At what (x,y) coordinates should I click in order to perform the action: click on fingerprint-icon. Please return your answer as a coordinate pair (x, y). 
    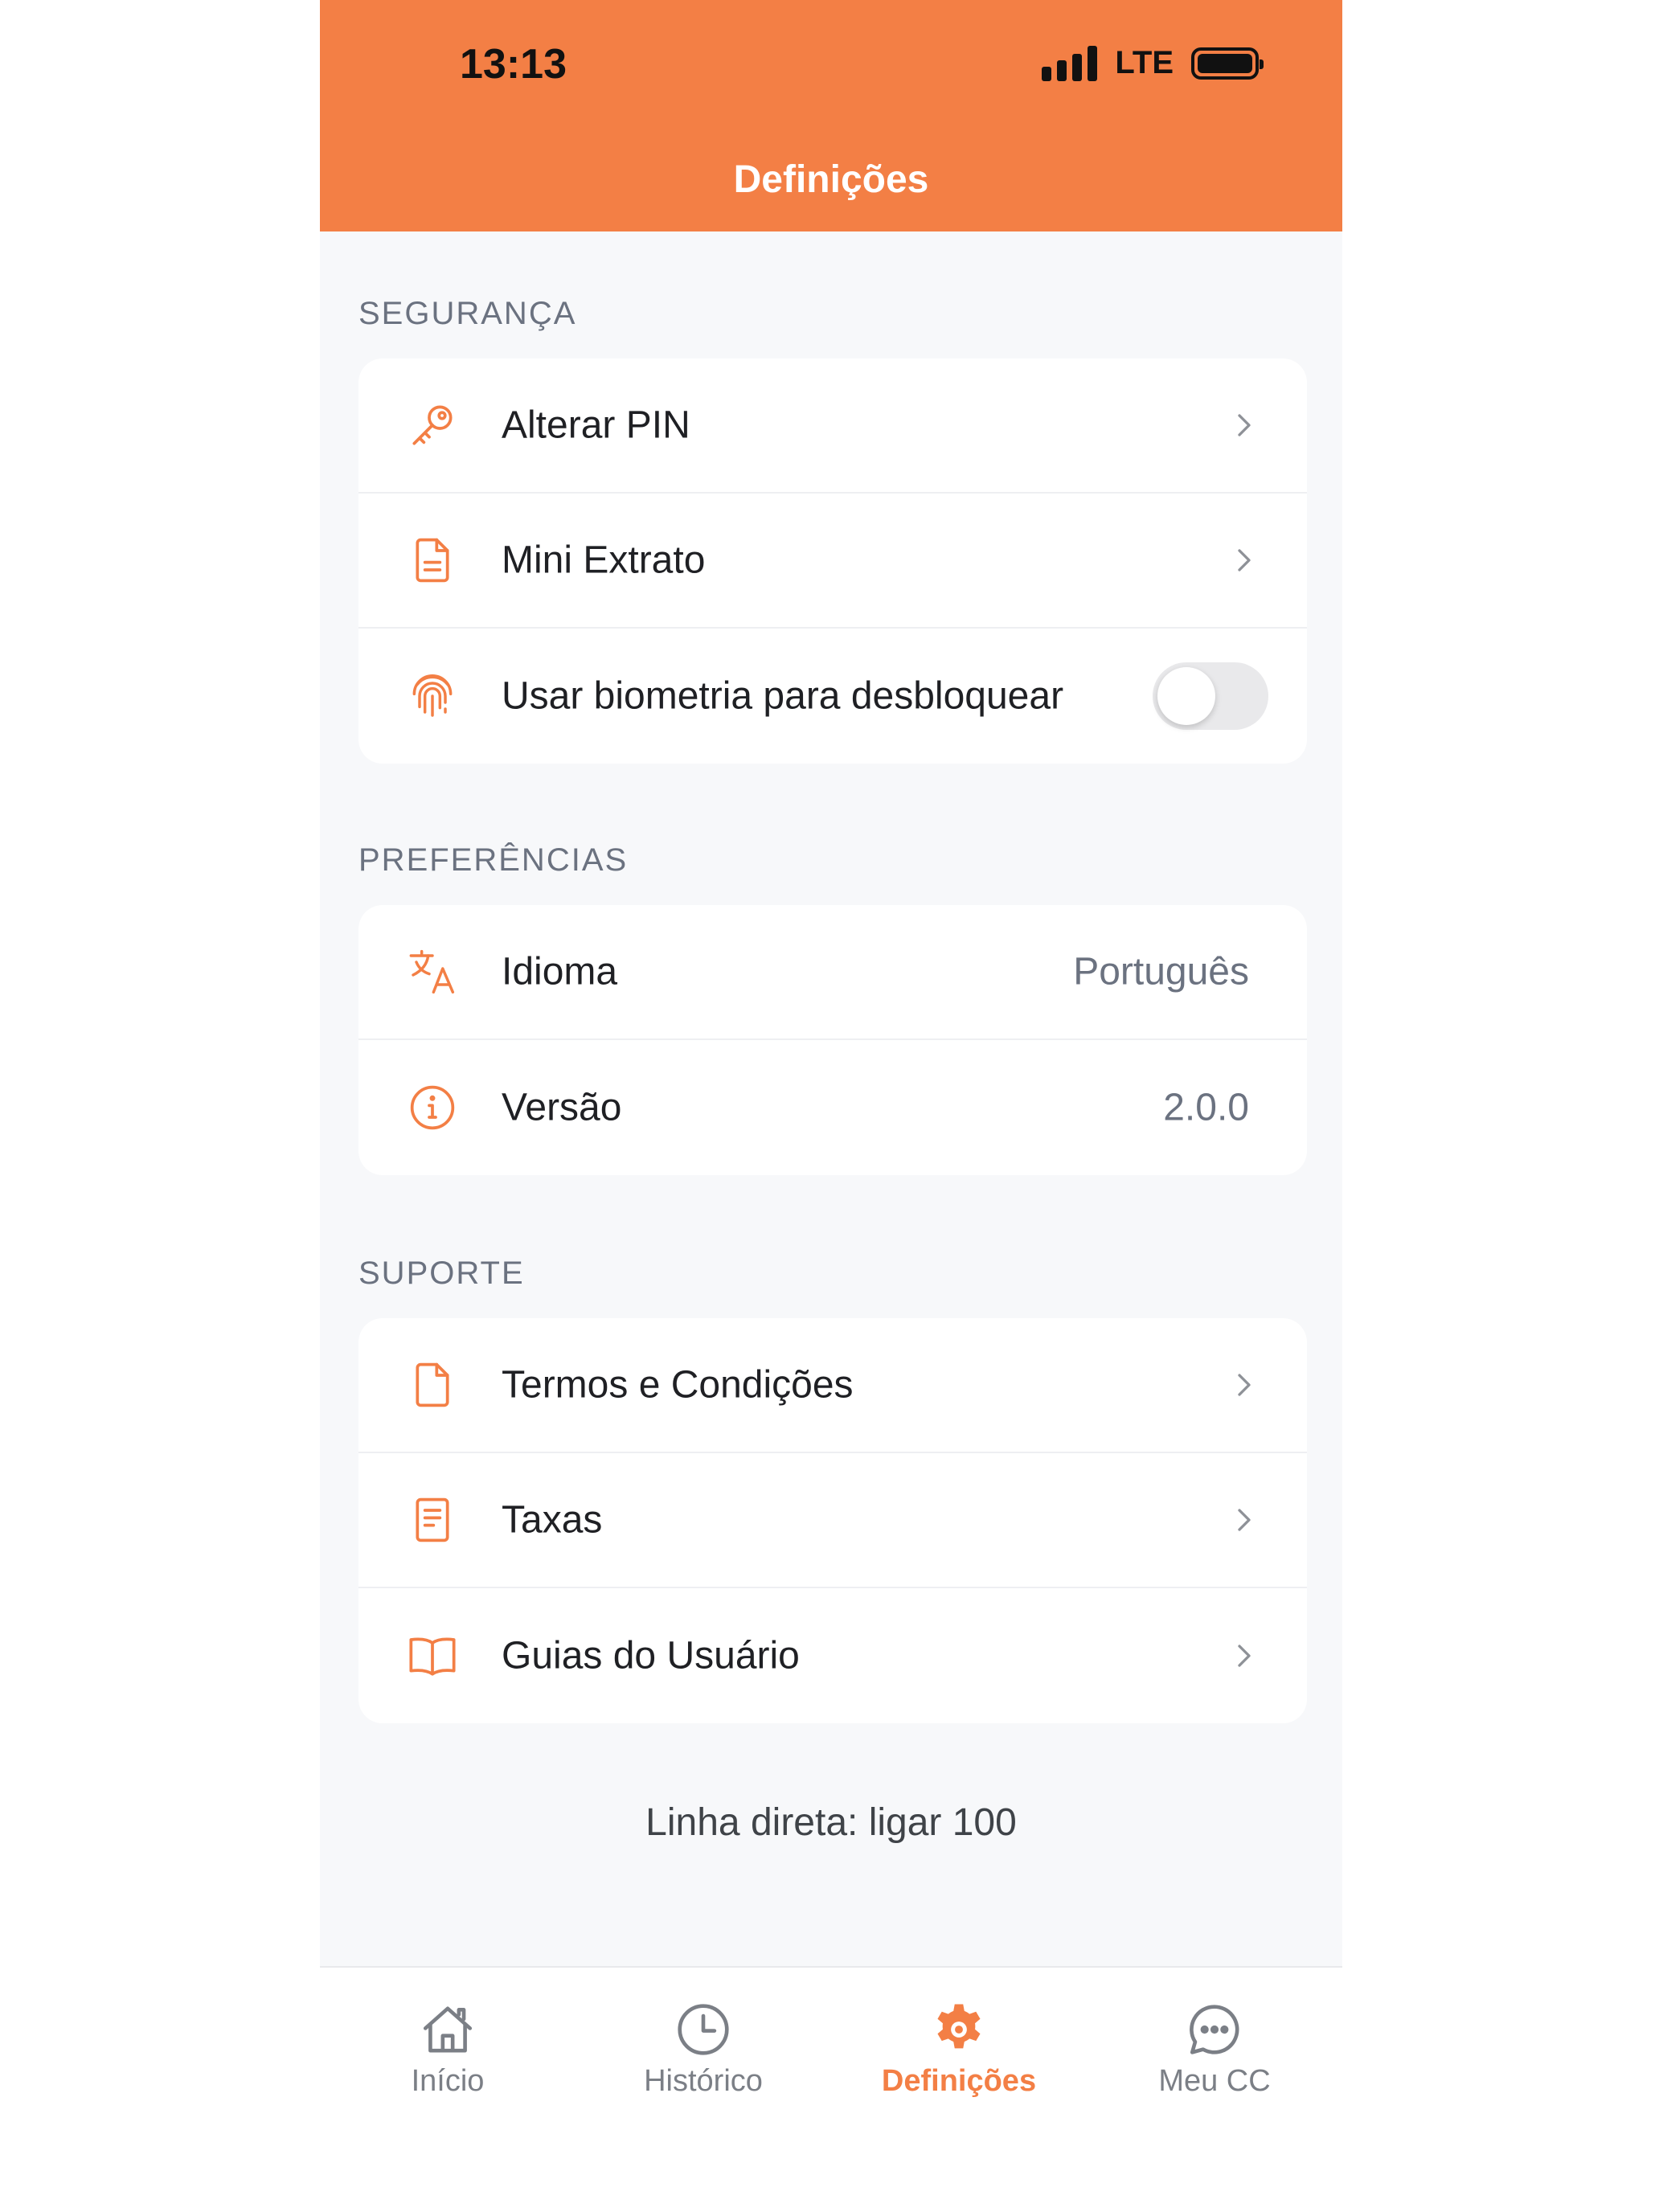
    Looking at the image, I should click on (432, 696).